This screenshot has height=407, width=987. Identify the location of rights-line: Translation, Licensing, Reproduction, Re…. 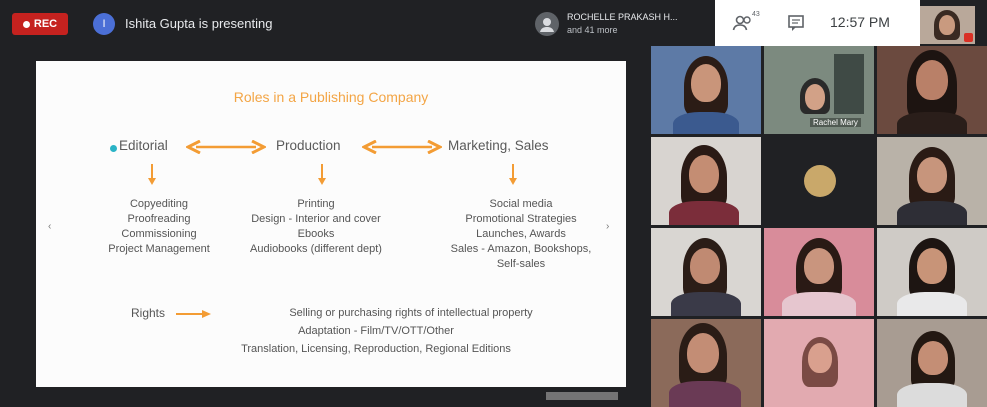
(376, 349).